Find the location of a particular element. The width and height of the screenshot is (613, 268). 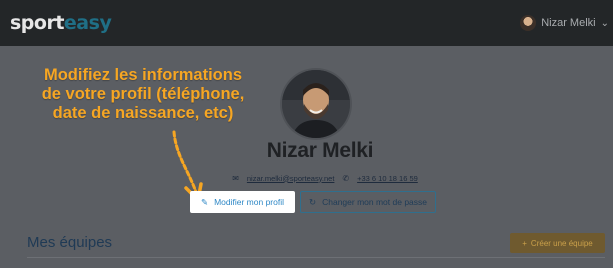

refresh-icon: ↻ is located at coordinates (312, 201).